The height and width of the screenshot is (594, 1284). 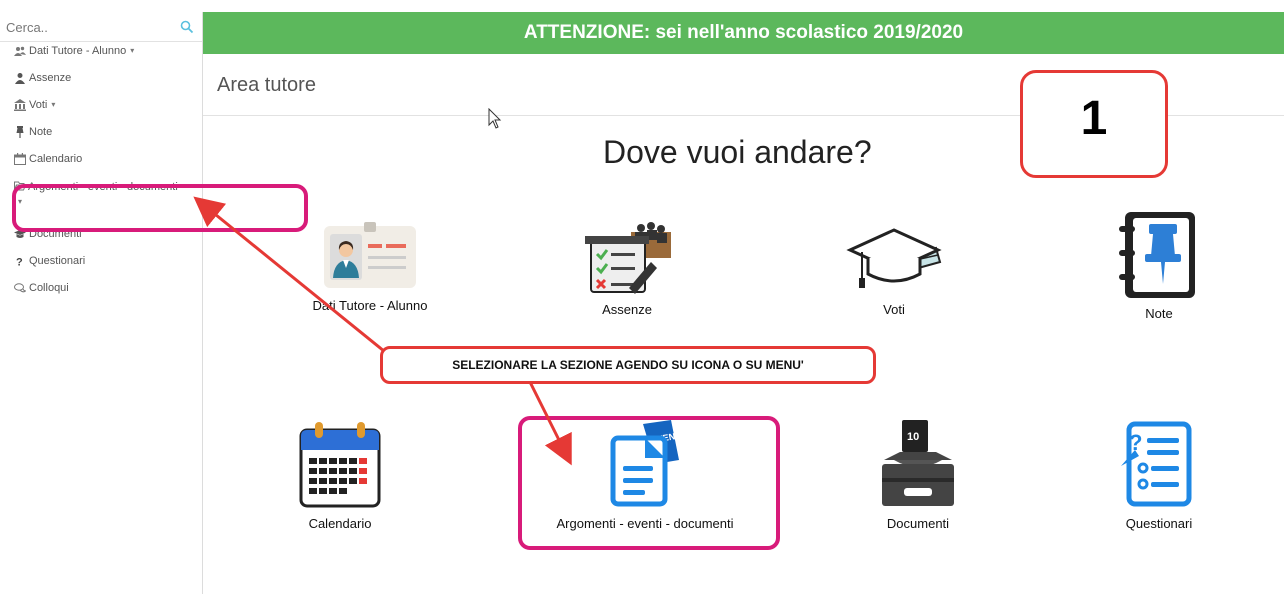 What do you see at coordinates (294, 279) in the screenshot?
I see `arrow-to-menu` at bounding box center [294, 279].